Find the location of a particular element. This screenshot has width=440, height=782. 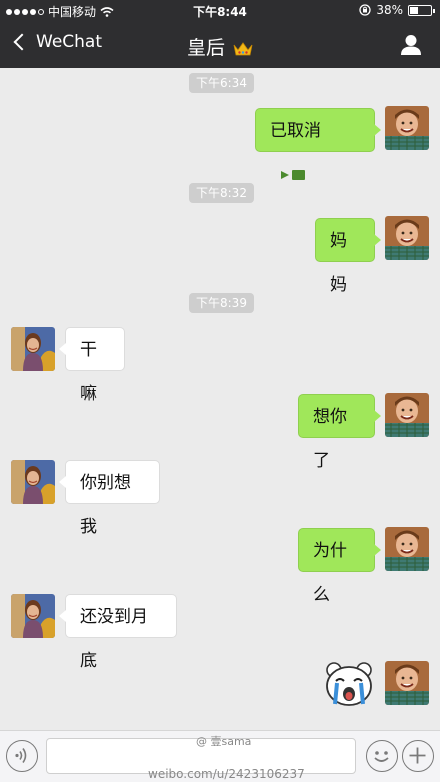

message-text: 已取消 is located at coordinates (295, 131).